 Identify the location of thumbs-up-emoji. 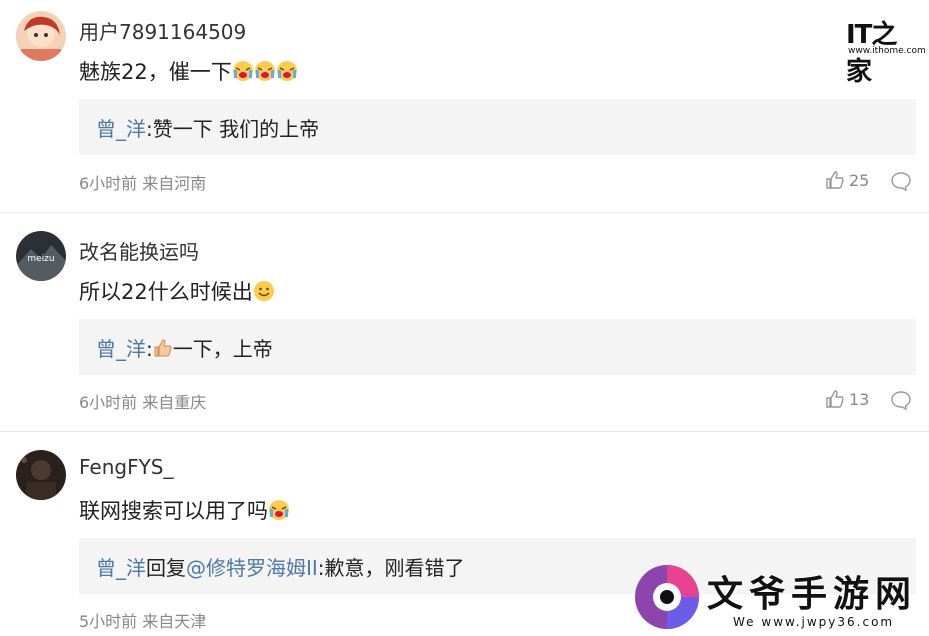
(163, 350).